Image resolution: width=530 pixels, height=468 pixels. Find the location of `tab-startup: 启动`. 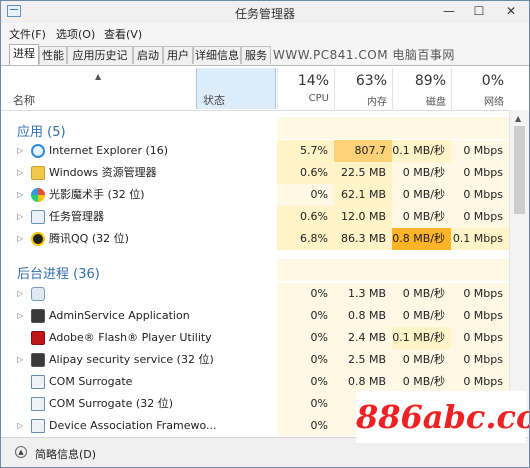

tab-startup: 启动 is located at coordinates (148, 55).